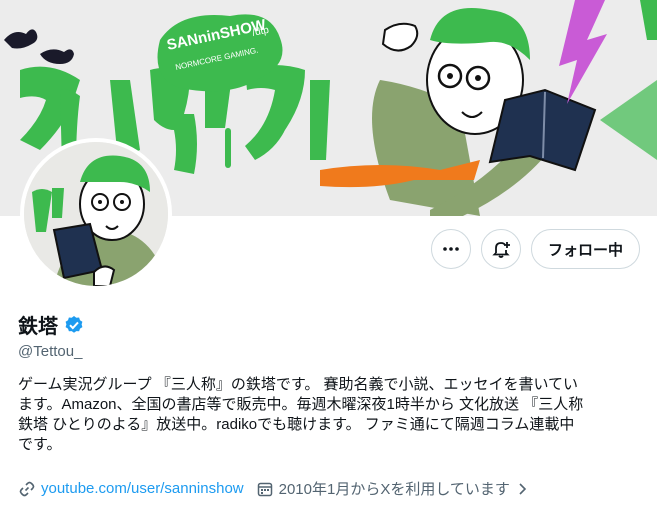 This screenshot has height=510, width=657. I want to click on profile-actions: フォロー中, so click(535, 249).